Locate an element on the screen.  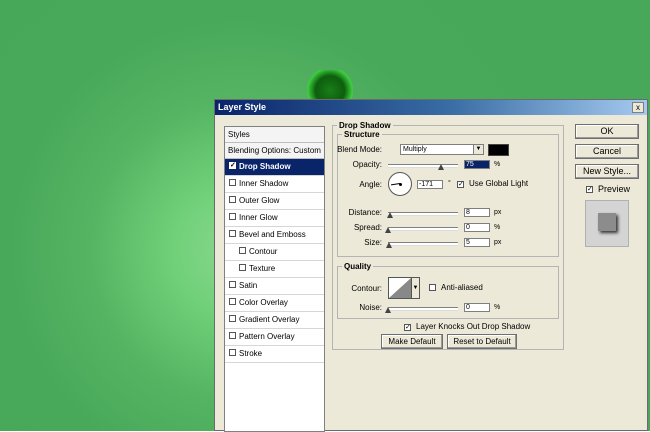
style-item-inner-glow: Inner Glow is located at coordinates (274, 218).